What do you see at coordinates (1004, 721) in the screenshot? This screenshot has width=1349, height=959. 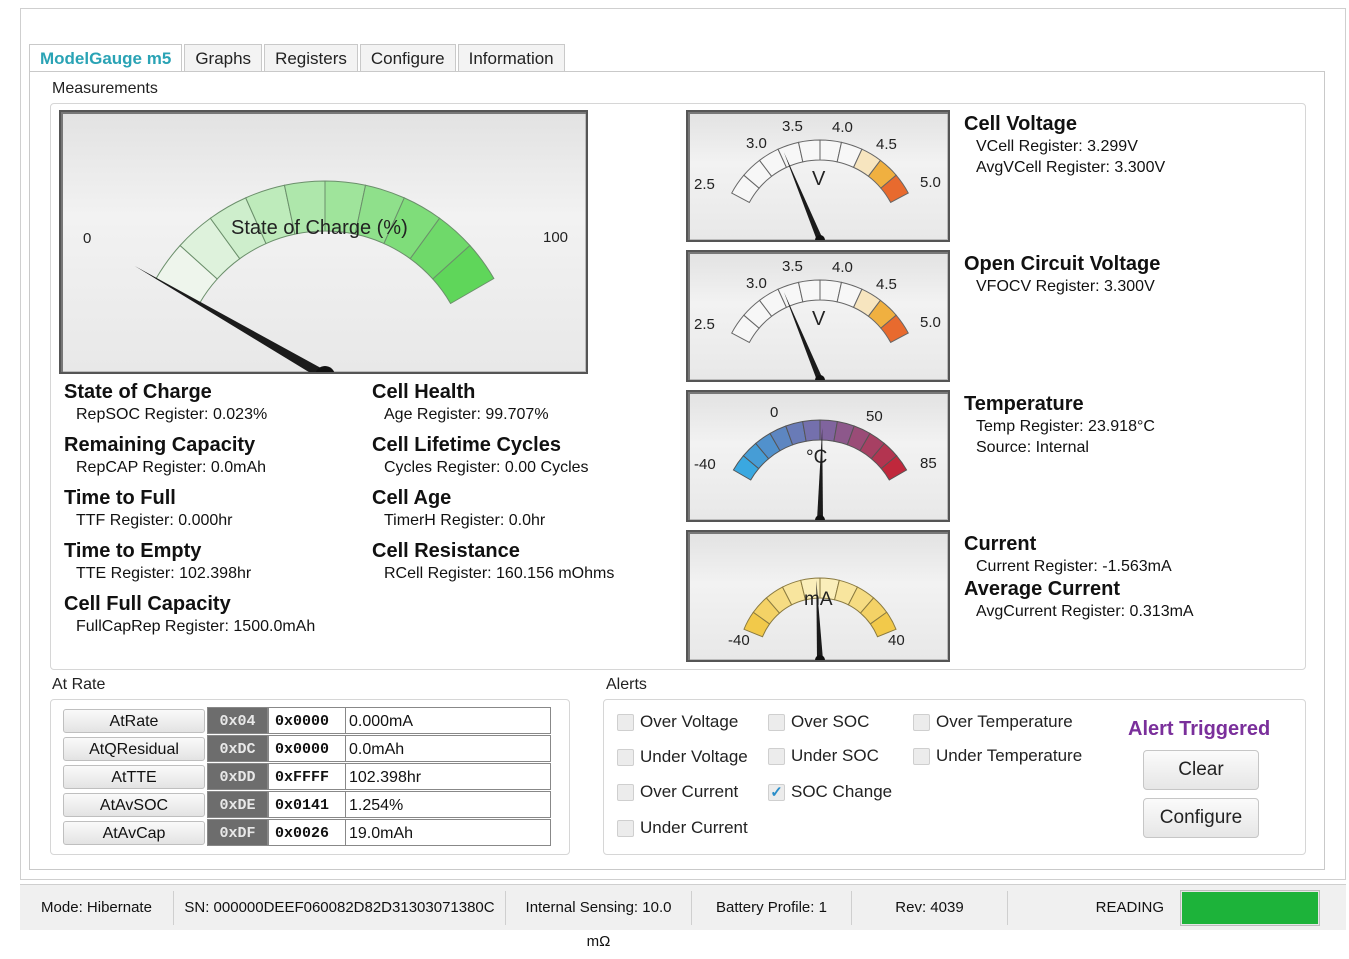 I see `checkbox-label: Over Temperature` at bounding box center [1004, 721].